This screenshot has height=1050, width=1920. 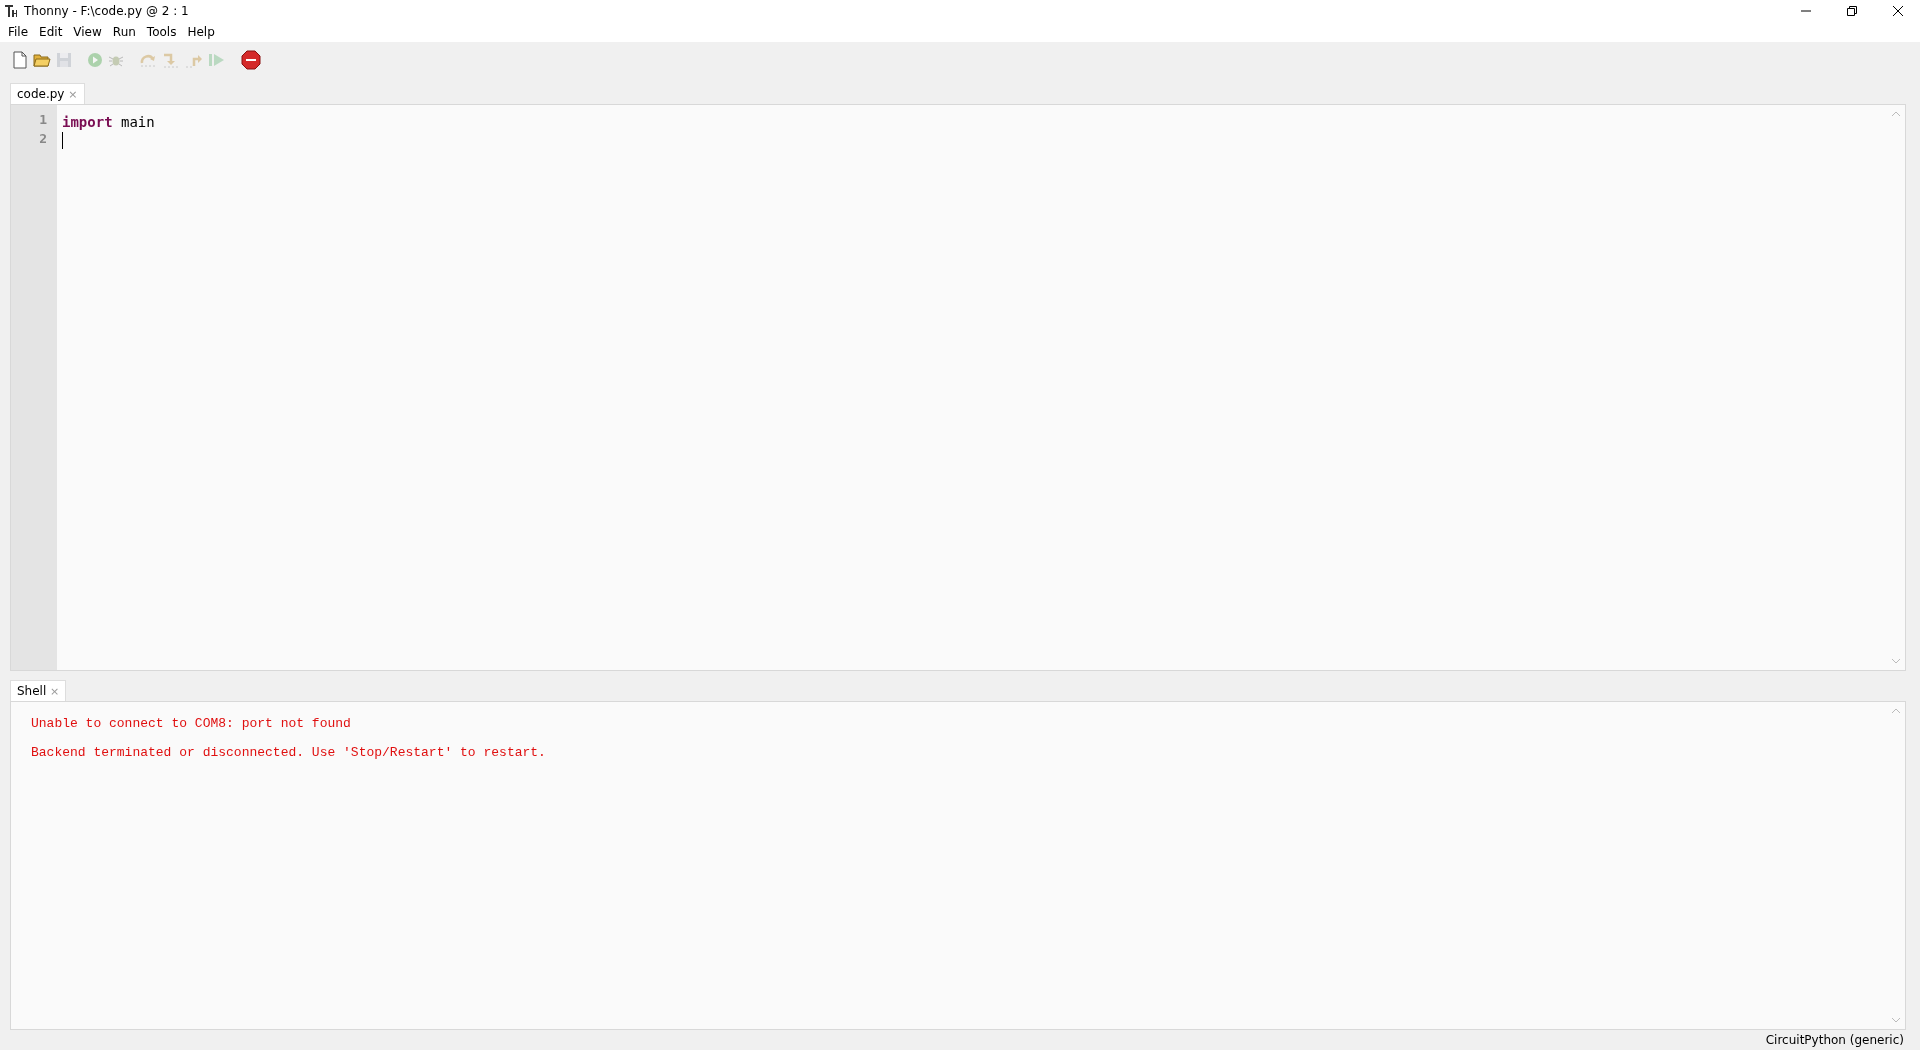 I want to click on folder-icon, so click(x=42, y=60).